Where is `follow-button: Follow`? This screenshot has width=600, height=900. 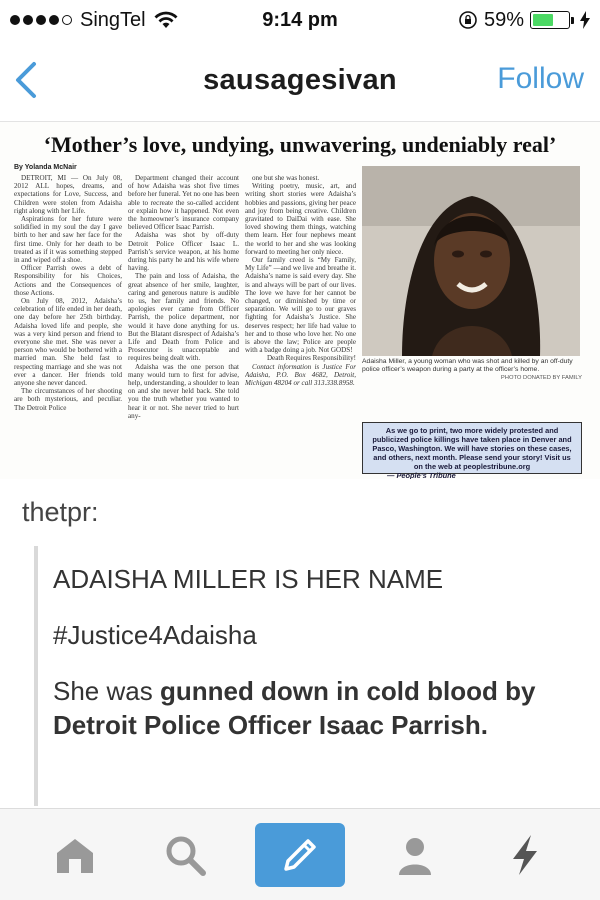 follow-button: Follow is located at coordinates (540, 79).